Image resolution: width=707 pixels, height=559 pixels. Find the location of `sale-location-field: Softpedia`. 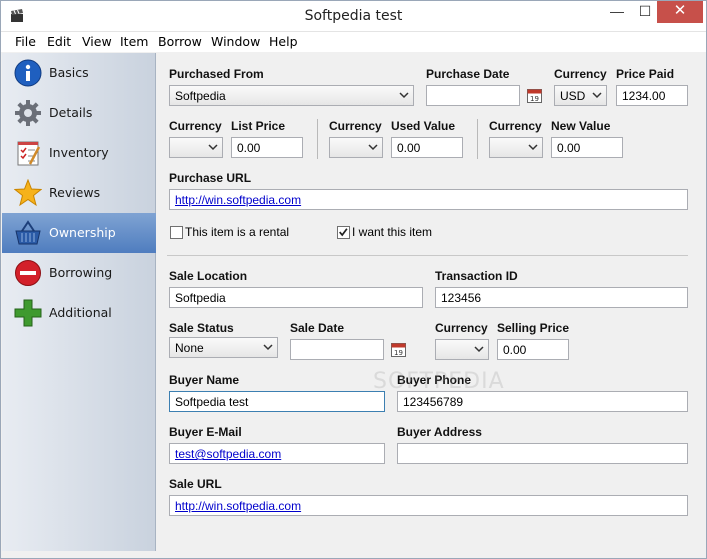

sale-location-field: Softpedia is located at coordinates (296, 297).